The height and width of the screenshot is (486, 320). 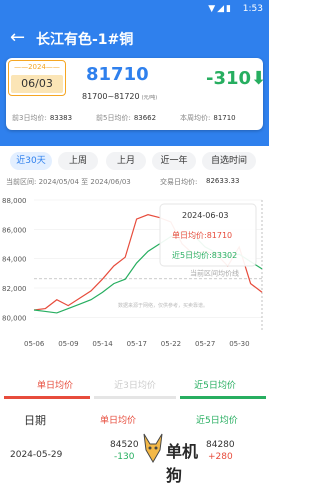 I want to click on tooltip-date: 2024-06-03, so click(x=205, y=215).